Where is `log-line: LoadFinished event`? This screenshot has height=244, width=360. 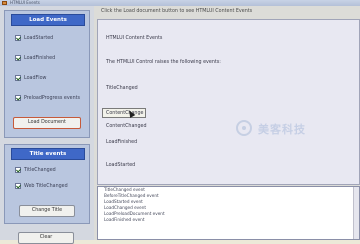 log-line: LoadFinished event is located at coordinates (124, 219).